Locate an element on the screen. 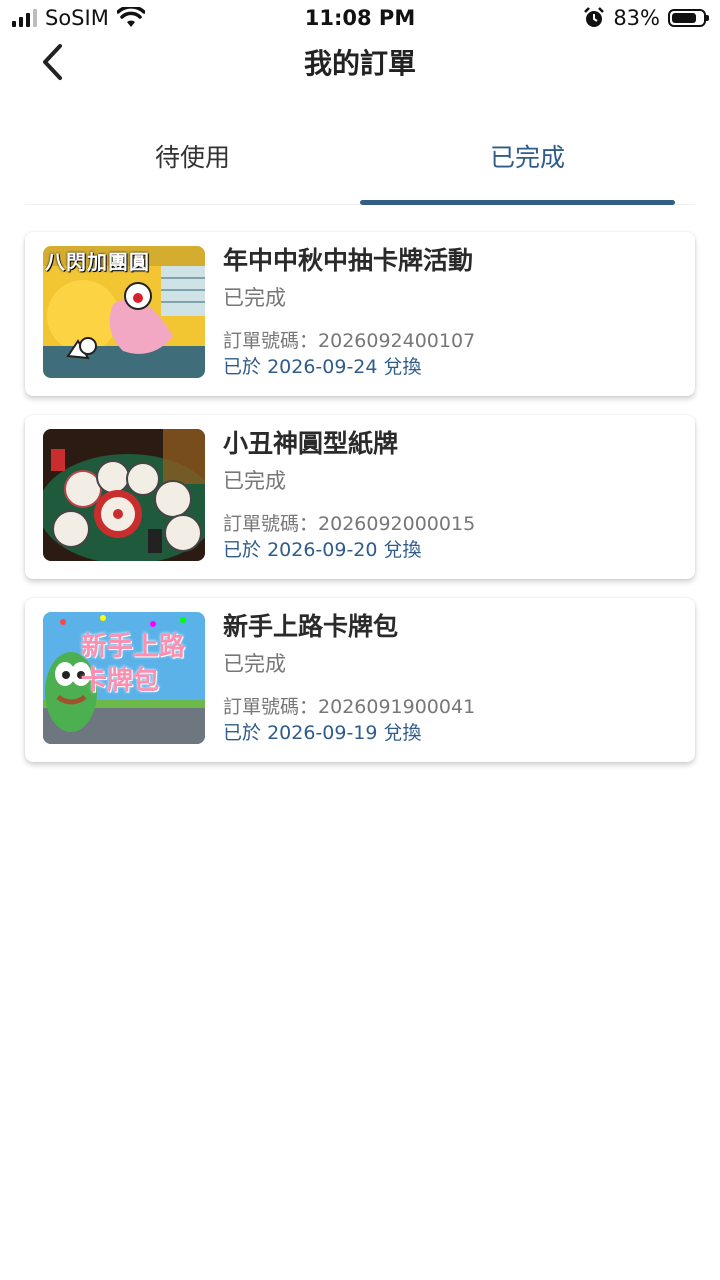  battery-icon is located at coordinates (688, 18).